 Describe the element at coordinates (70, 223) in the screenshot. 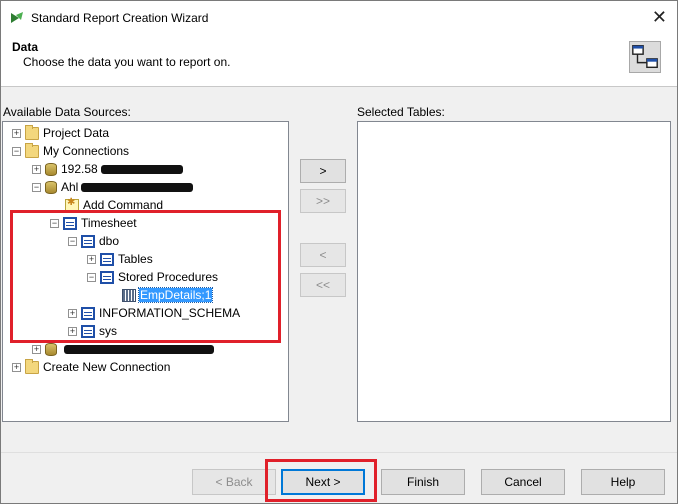

I see `database-schema-icon` at that location.